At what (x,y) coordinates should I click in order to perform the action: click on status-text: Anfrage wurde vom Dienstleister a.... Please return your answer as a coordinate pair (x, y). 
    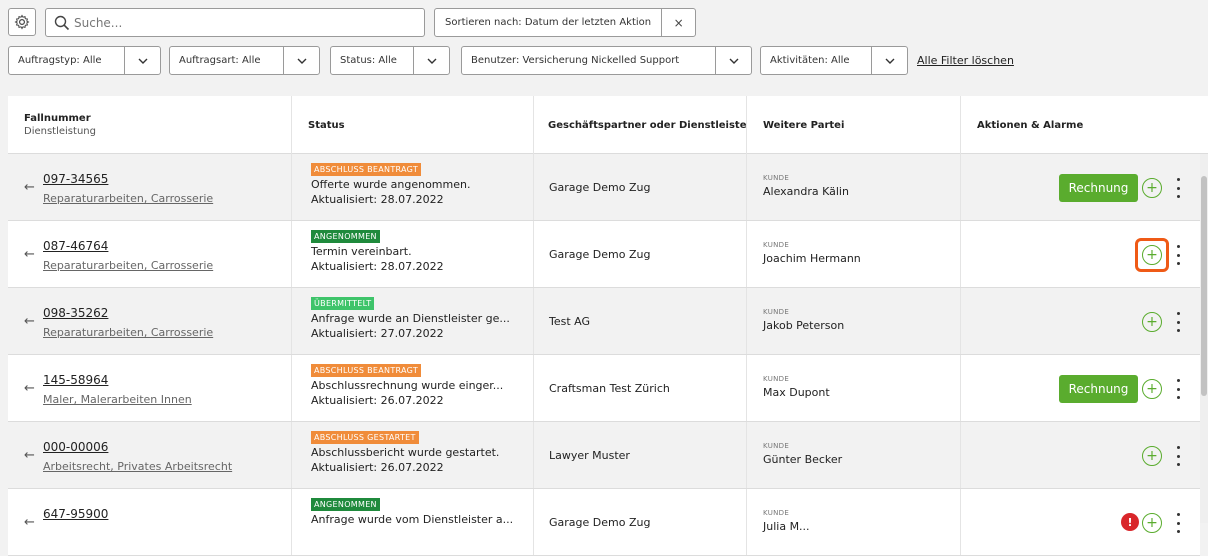
    Looking at the image, I should click on (412, 519).